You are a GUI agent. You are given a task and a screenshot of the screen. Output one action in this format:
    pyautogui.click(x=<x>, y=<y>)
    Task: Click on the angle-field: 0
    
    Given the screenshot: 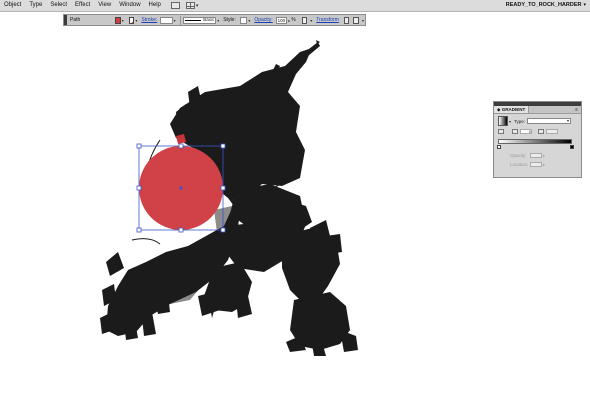 What is the action you would take?
    pyautogui.click(x=526, y=131)
    